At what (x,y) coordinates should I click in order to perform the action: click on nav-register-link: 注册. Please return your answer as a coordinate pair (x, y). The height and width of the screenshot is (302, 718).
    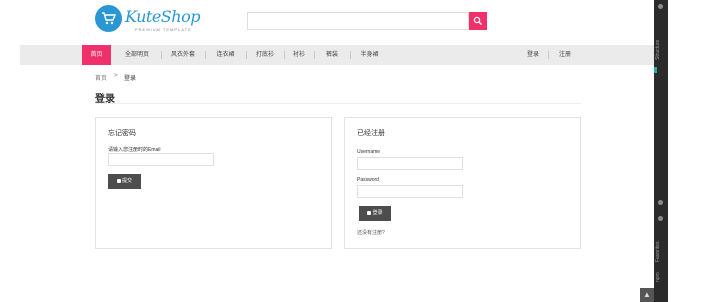
    Looking at the image, I should click on (565, 55).